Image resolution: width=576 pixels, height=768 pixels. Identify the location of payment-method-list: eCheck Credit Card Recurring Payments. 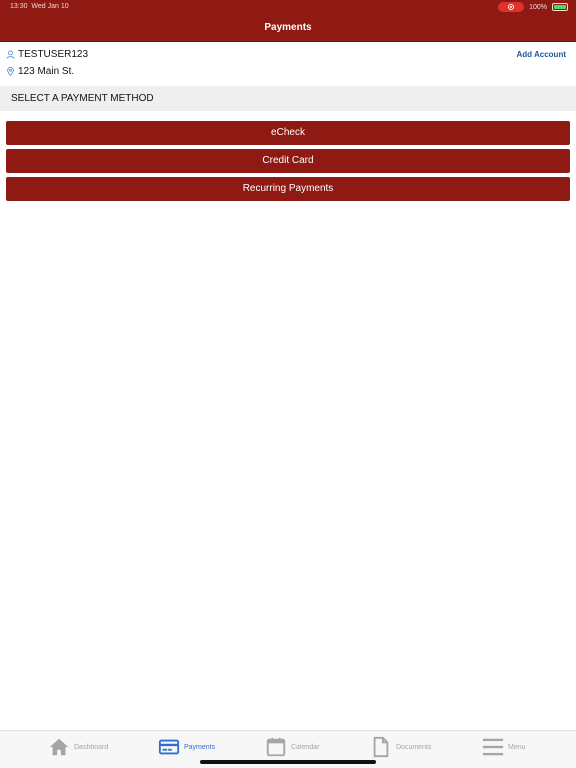
(288, 163).